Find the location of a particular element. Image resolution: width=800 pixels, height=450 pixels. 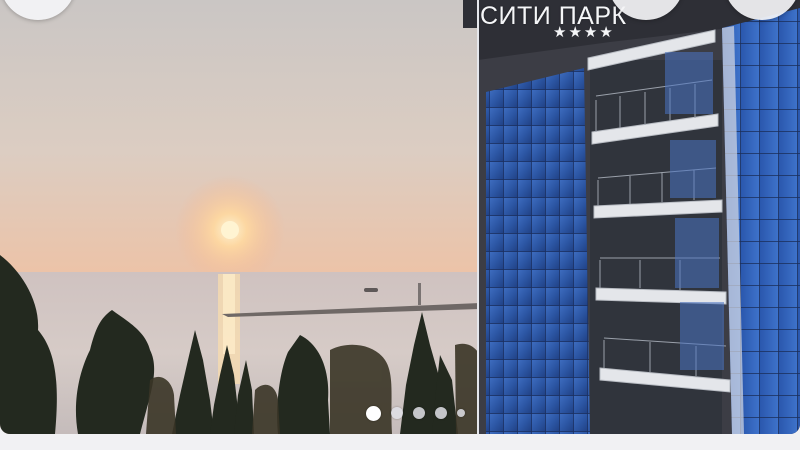

slide-indicator is located at coordinates (415, 413).